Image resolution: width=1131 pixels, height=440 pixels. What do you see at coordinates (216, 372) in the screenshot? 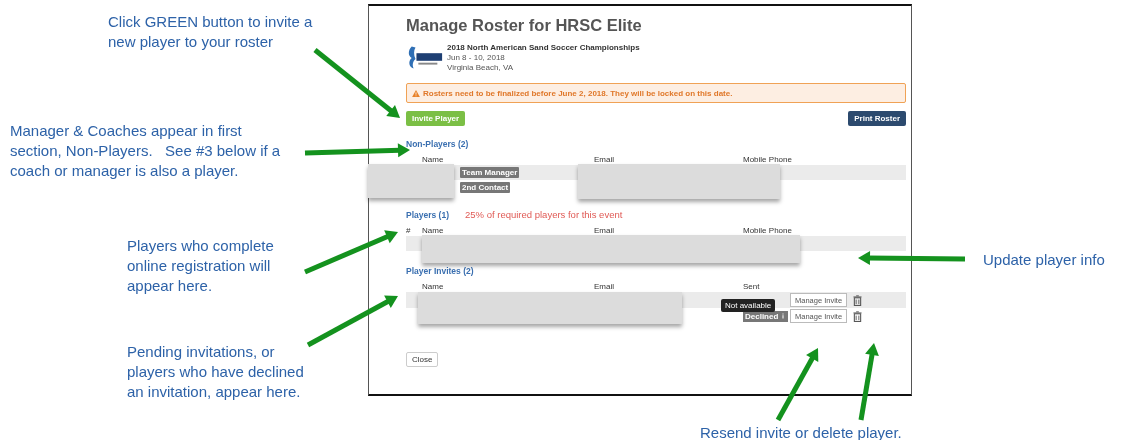
I see `annotation-text: Pending invitations, or players who have declined an invitation, appear here.` at bounding box center [216, 372].